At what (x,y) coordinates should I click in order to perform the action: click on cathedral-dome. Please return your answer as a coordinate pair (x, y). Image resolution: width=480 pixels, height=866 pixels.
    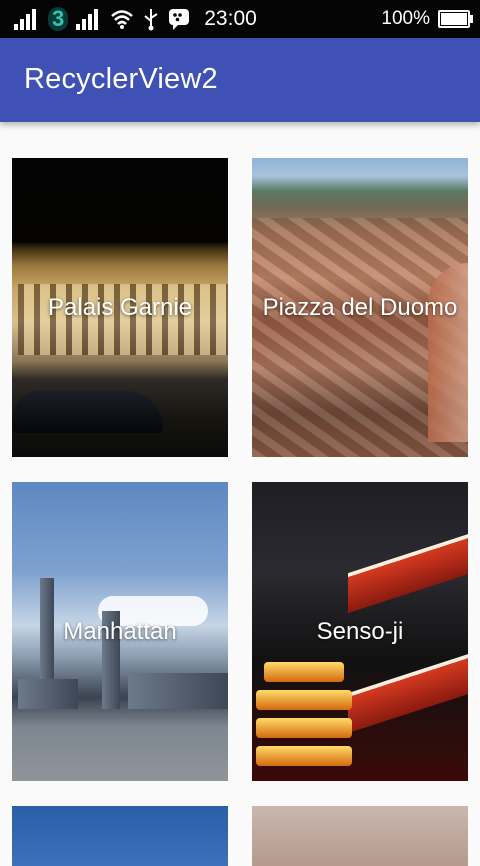
    Looking at the image, I should click on (448, 352).